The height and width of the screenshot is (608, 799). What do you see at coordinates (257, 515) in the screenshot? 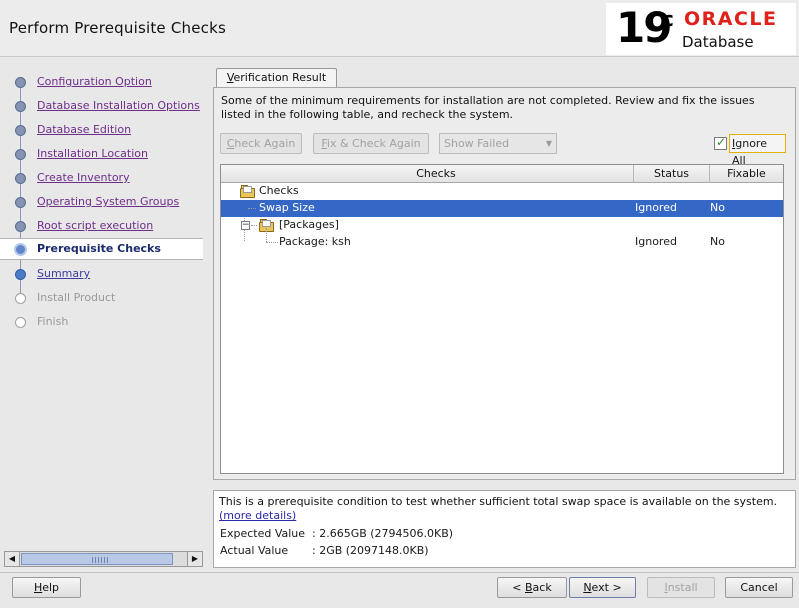
I see `more-details-link: (more details)` at bounding box center [257, 515].